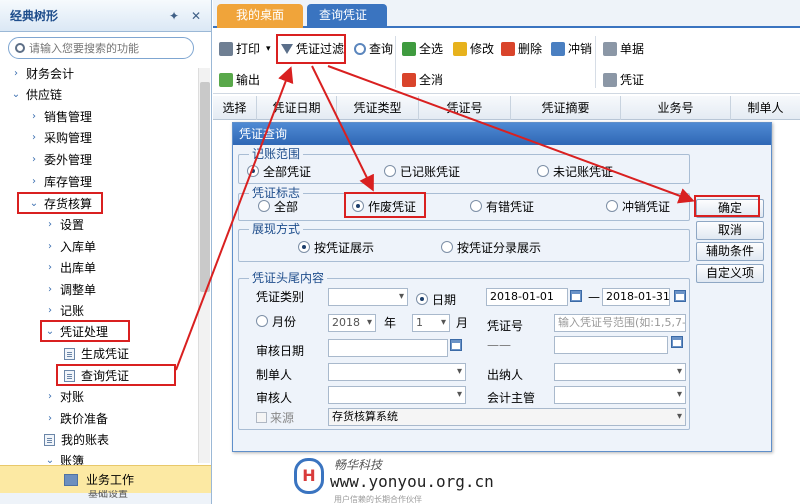 The height and width of the screenshot is (504, 800). Describe the element at coordinates (623, 80) in the screenshot. I see `voucher-button: 凭证` at that location.